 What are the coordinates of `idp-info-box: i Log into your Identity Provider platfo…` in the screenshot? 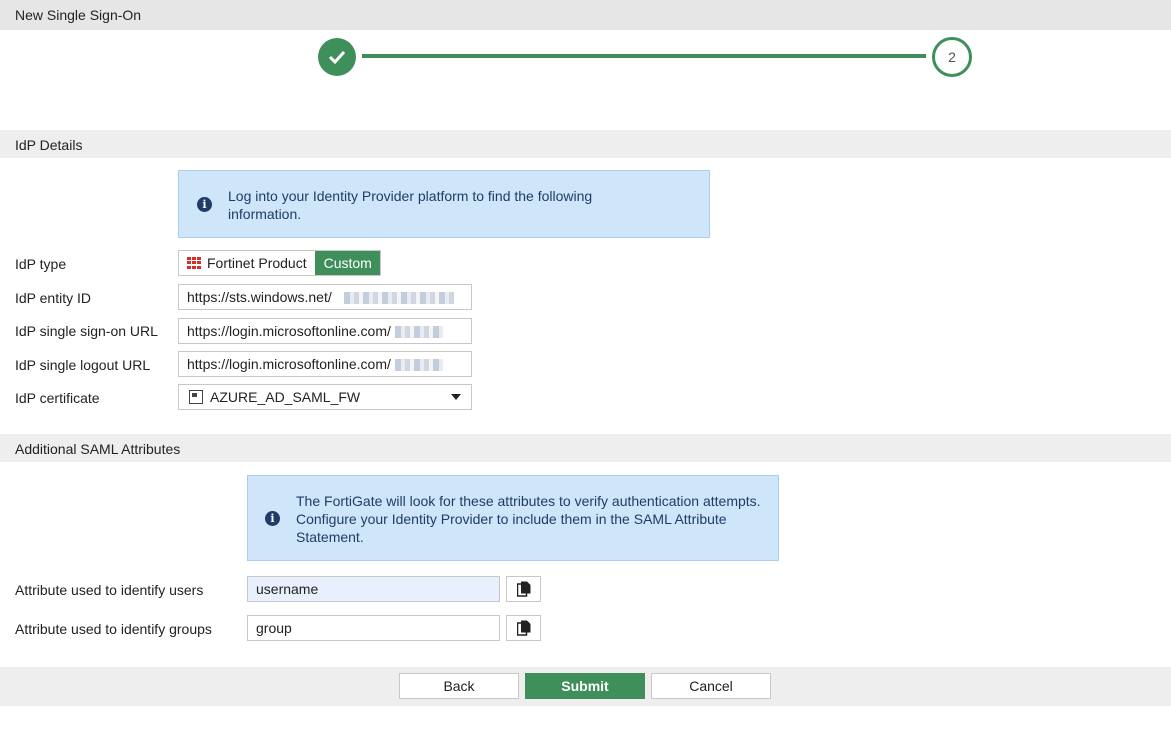 It's located at (444, 204).